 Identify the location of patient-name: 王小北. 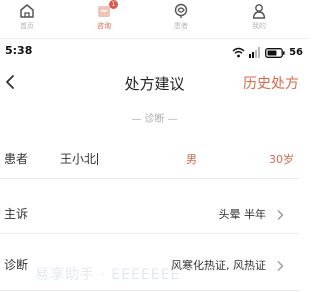
(78, 159).